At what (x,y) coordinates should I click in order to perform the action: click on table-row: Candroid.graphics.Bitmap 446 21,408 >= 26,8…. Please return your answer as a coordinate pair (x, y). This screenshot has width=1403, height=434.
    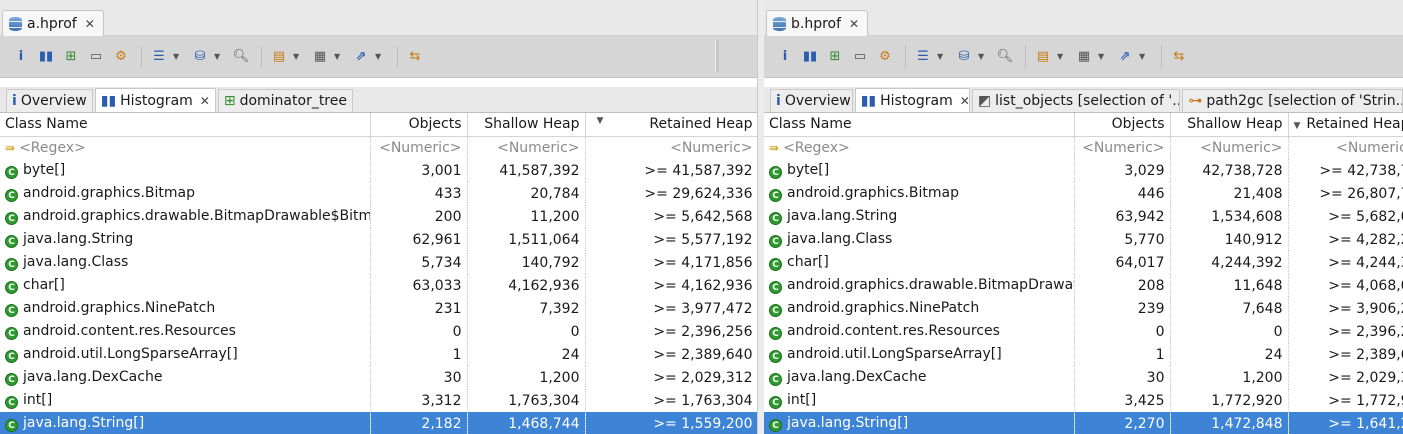
    Looking at the image, I should click on (1083, 193).